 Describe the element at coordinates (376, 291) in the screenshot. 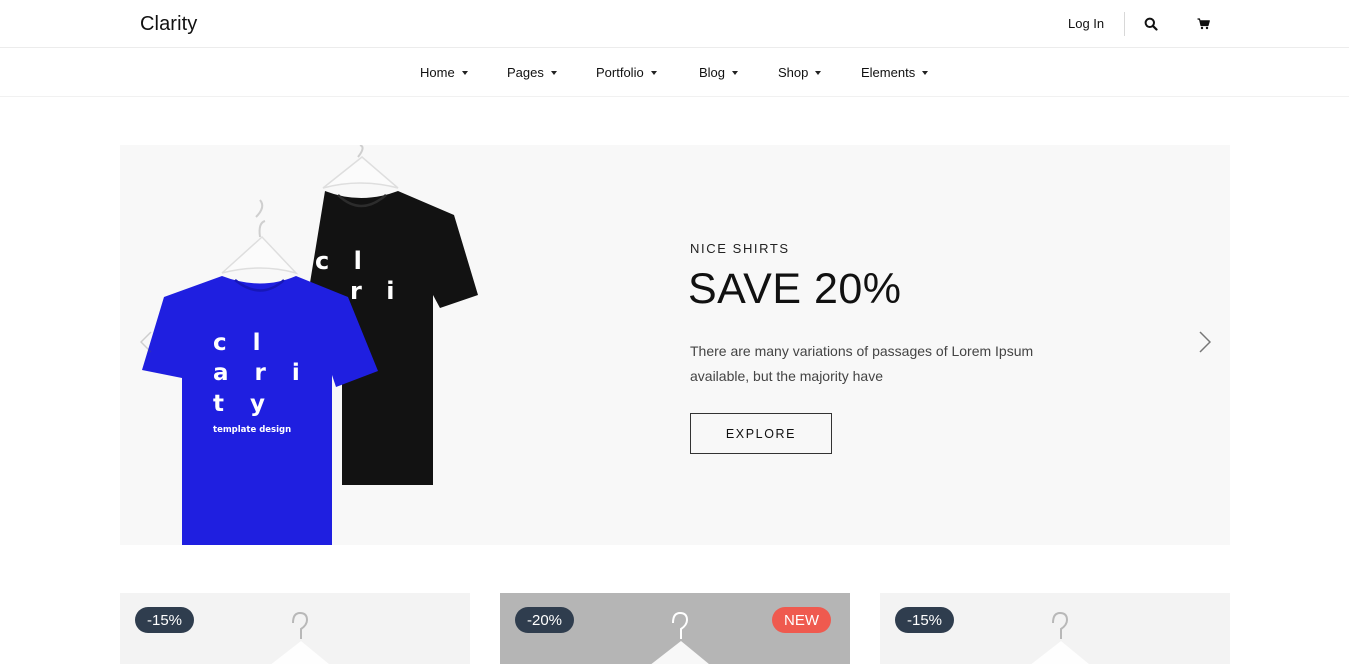

I see `back-shirt-text-2: r i` at that location.